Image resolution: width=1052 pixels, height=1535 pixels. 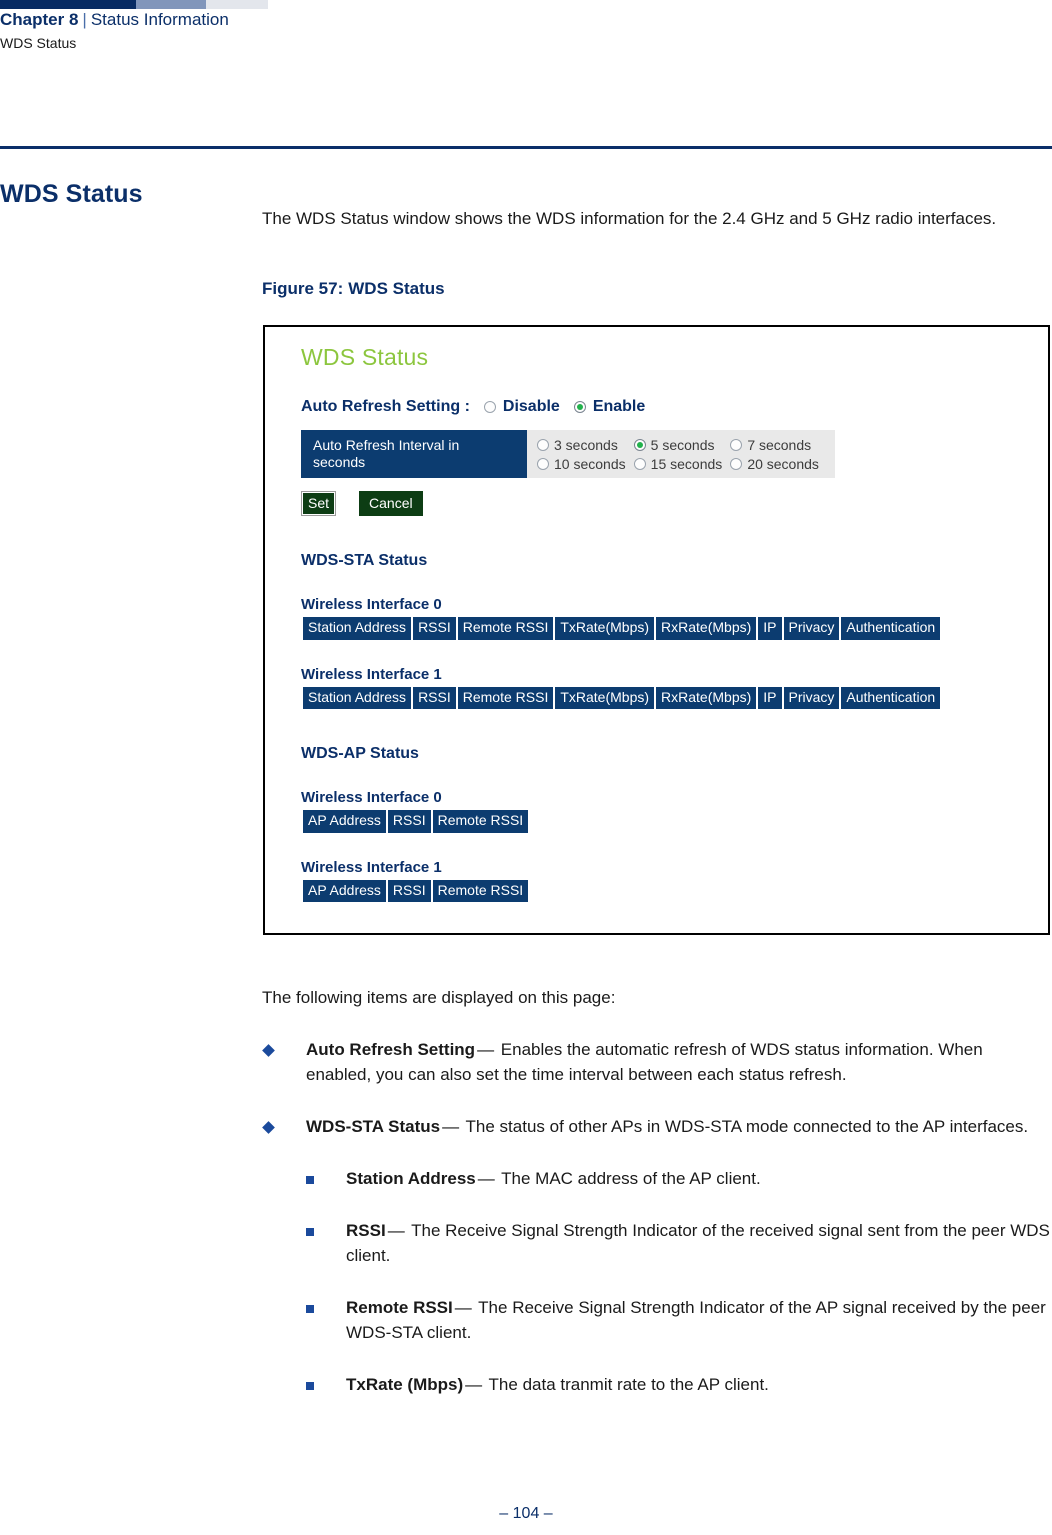 I want to click on radio-7-seconds-icon, so click(x=736, y=444).